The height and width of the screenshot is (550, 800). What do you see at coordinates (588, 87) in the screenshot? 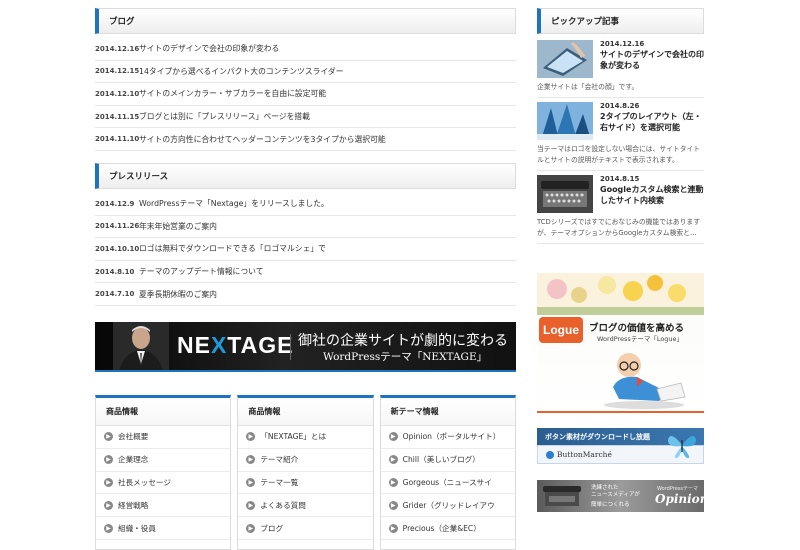
I see `pickup-desc: 企業サイトは「会社の顔」です。` at bounding box center [588, 87].